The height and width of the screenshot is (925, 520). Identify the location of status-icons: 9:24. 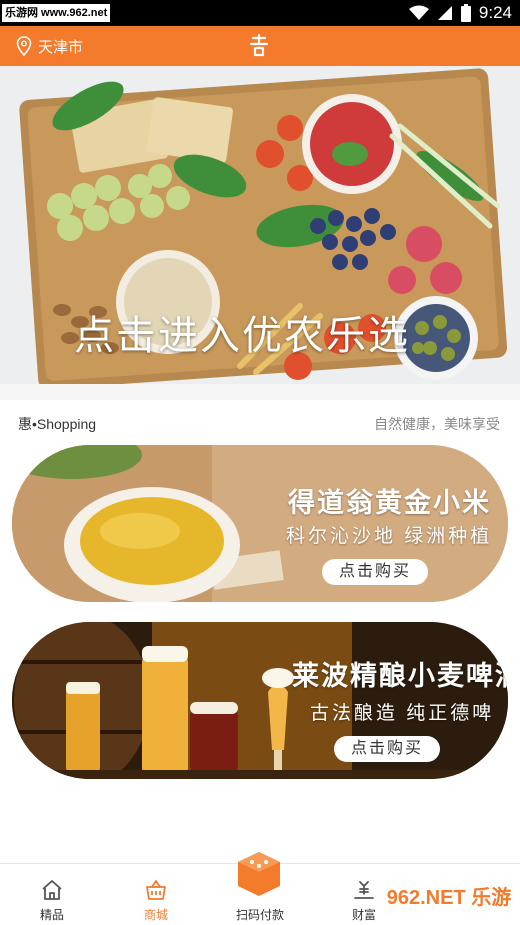
(460, 13).